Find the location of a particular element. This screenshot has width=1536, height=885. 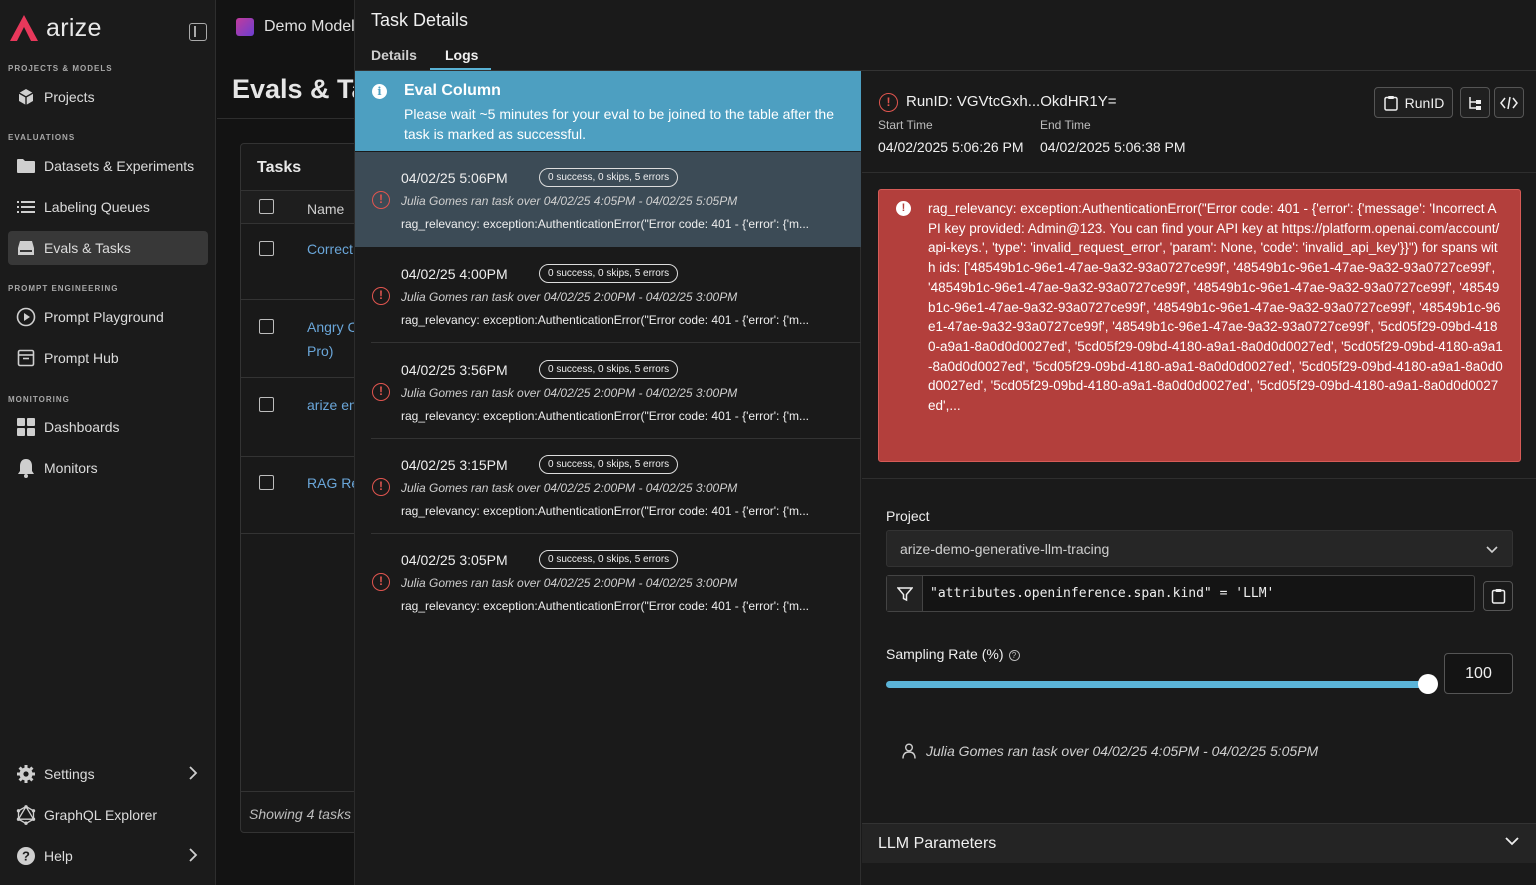

save-filter-button is located at coordinates (1498, 596).